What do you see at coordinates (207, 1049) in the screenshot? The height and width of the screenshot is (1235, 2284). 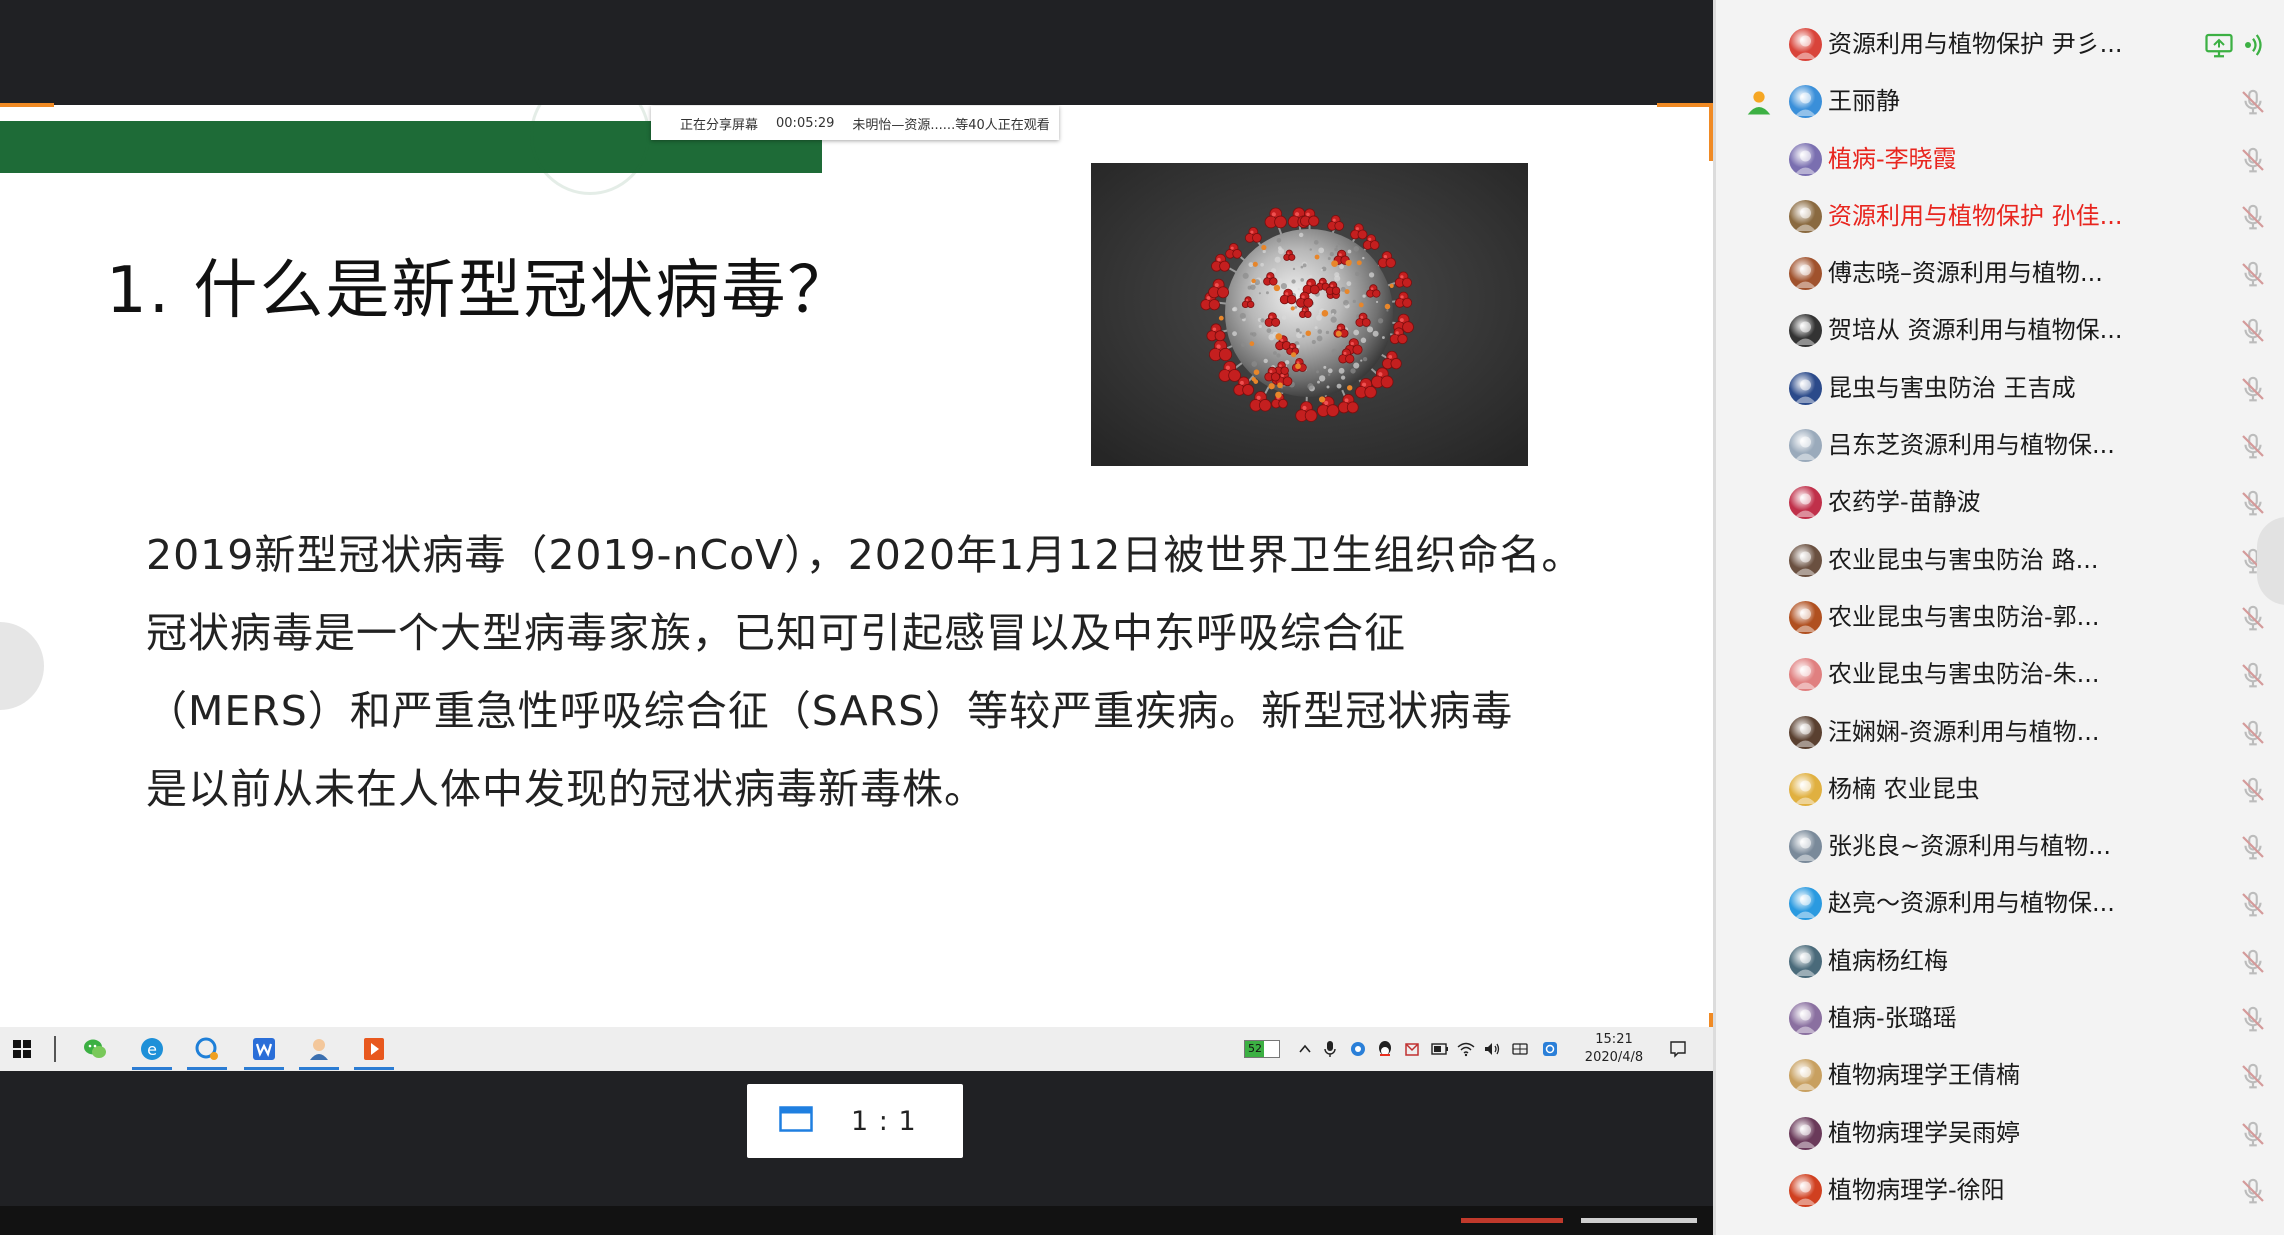 I see `chat-app-icon` at bounding box center [207, 1049].